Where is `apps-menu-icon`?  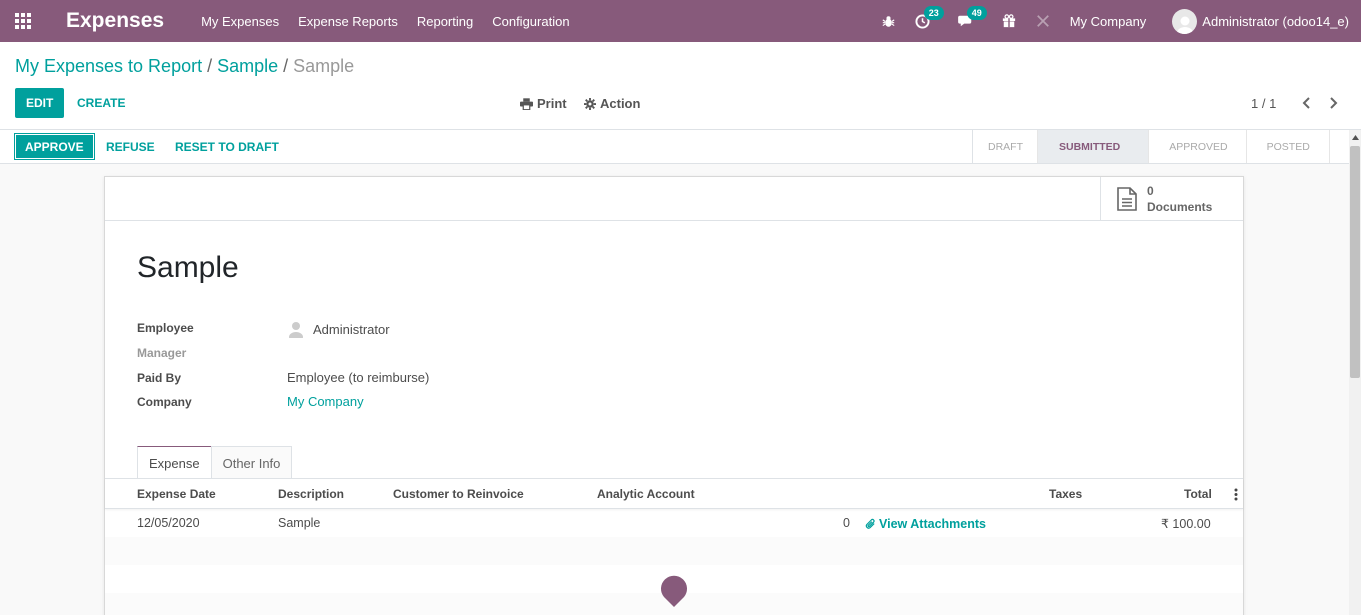
apps-menu-icon is located at coordinates (23, 21).